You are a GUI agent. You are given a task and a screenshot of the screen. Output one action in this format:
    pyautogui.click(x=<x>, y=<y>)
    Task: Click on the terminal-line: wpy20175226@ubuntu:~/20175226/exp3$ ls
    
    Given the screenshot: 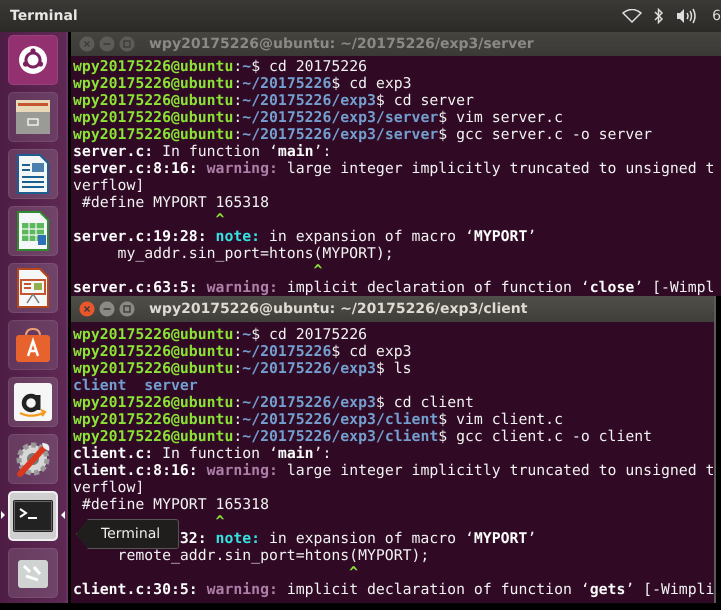 What is the action you would take?
    pyautogui.click(x=242, y=368)
    